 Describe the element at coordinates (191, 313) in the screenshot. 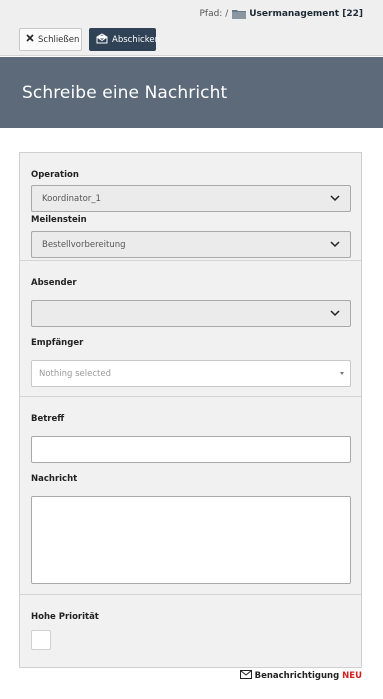

I see `sender-select` at that location.